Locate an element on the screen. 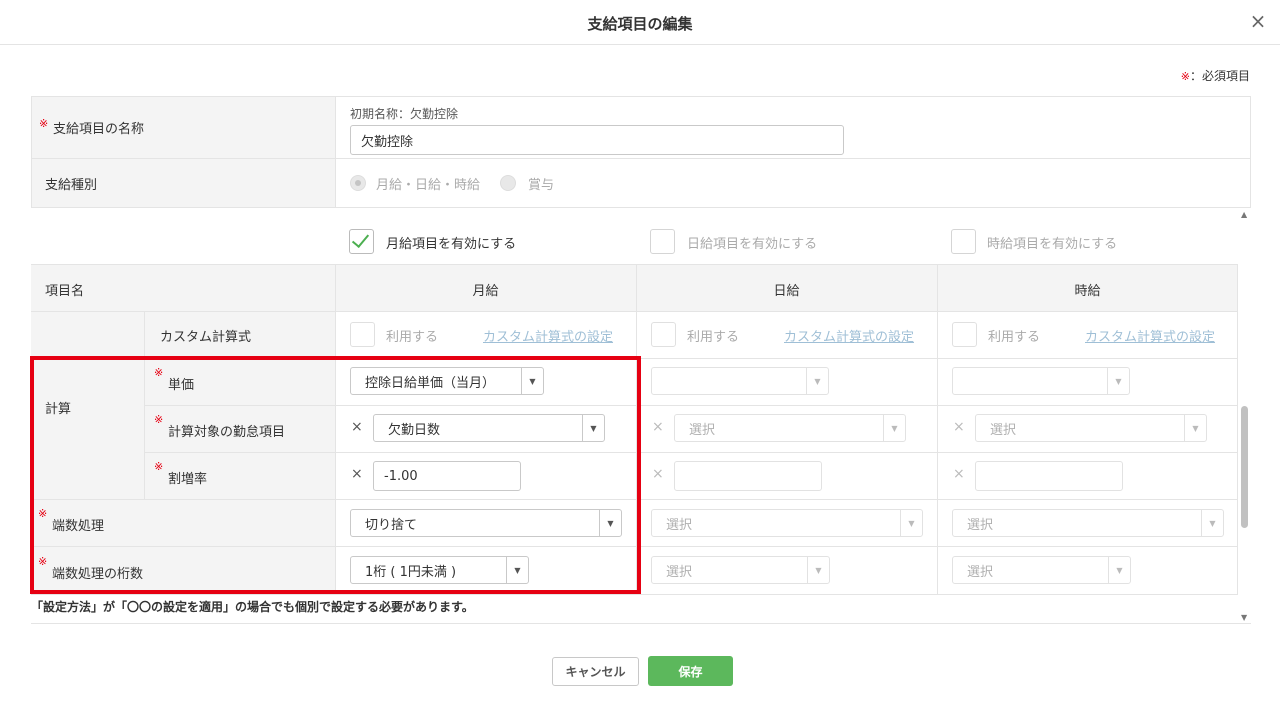 The height and width of the screenshot is (704, 1280). use-label-daily: 利用する is located at coordinates (713, 337).